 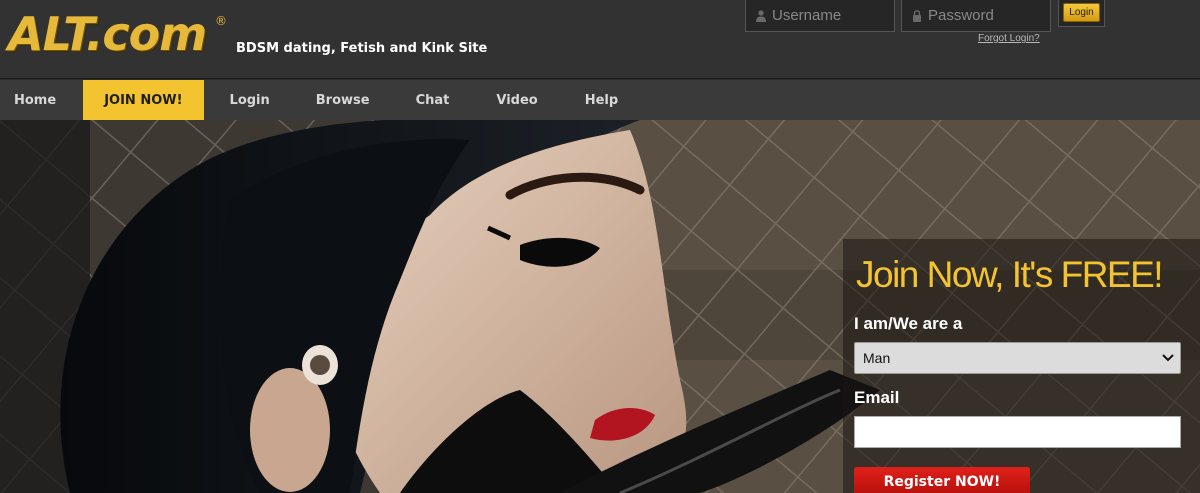 What do you see at coordinates (1168, 358) in the screenshot?
I see `chevron-down-icon` at bounding box center [1168, 358].